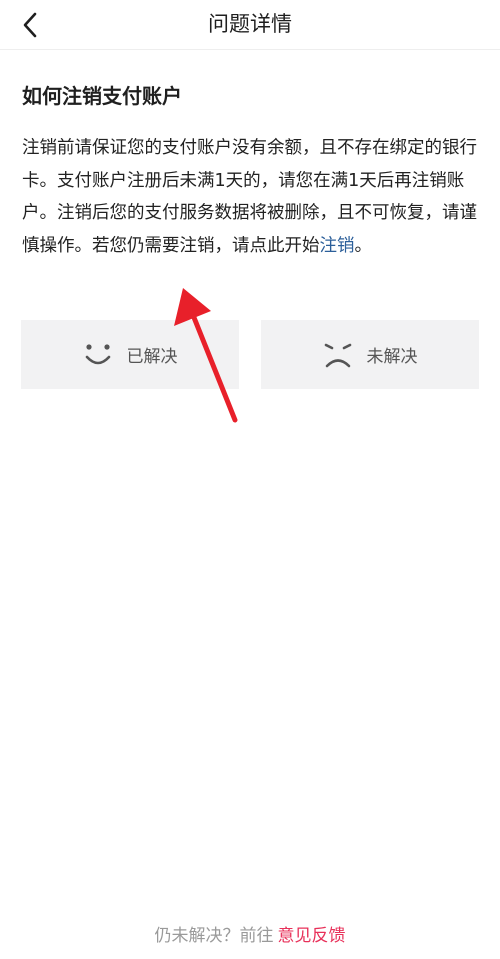  I want to click on unsolved-label: 未解决, so click(392, 357).